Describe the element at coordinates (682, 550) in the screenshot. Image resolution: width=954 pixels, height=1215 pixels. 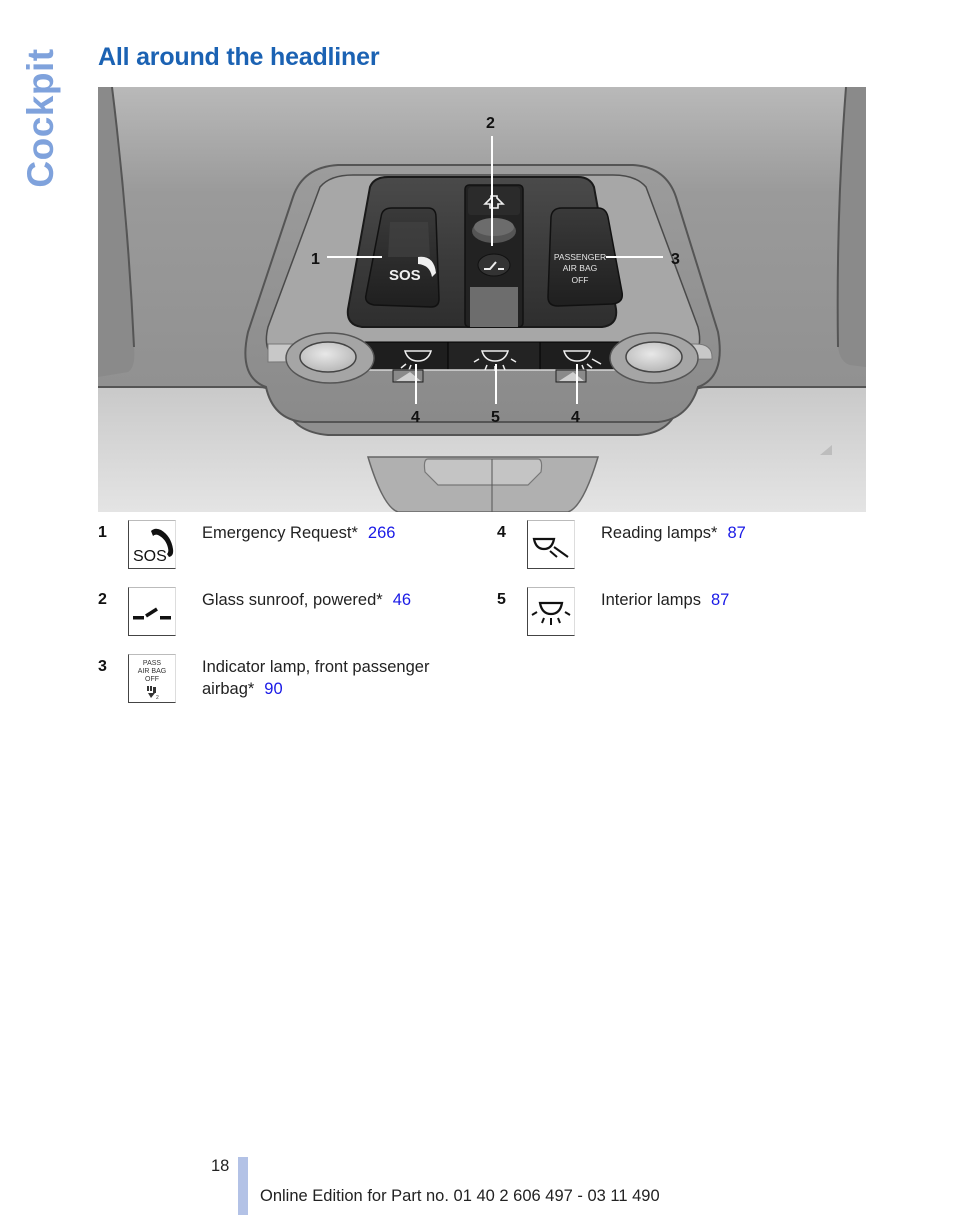
I see `legend-item: 4 Reading lamps* 87` at that location.